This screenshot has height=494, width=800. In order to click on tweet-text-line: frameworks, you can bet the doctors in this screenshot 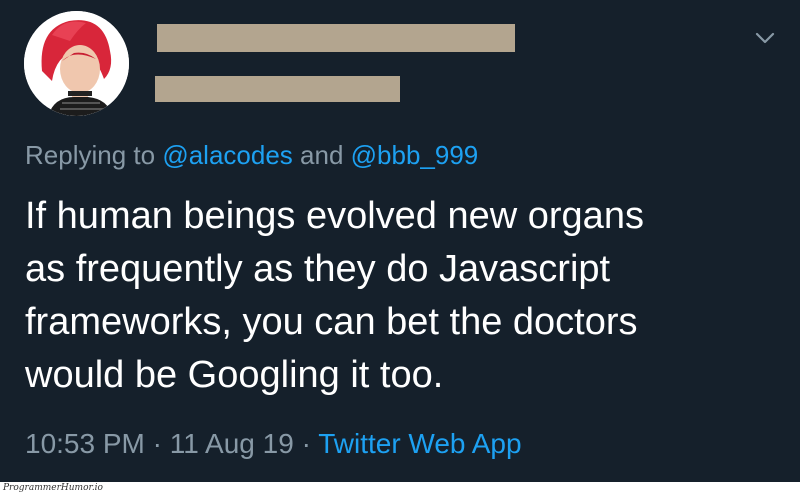, I will do `click(331, 322)`.